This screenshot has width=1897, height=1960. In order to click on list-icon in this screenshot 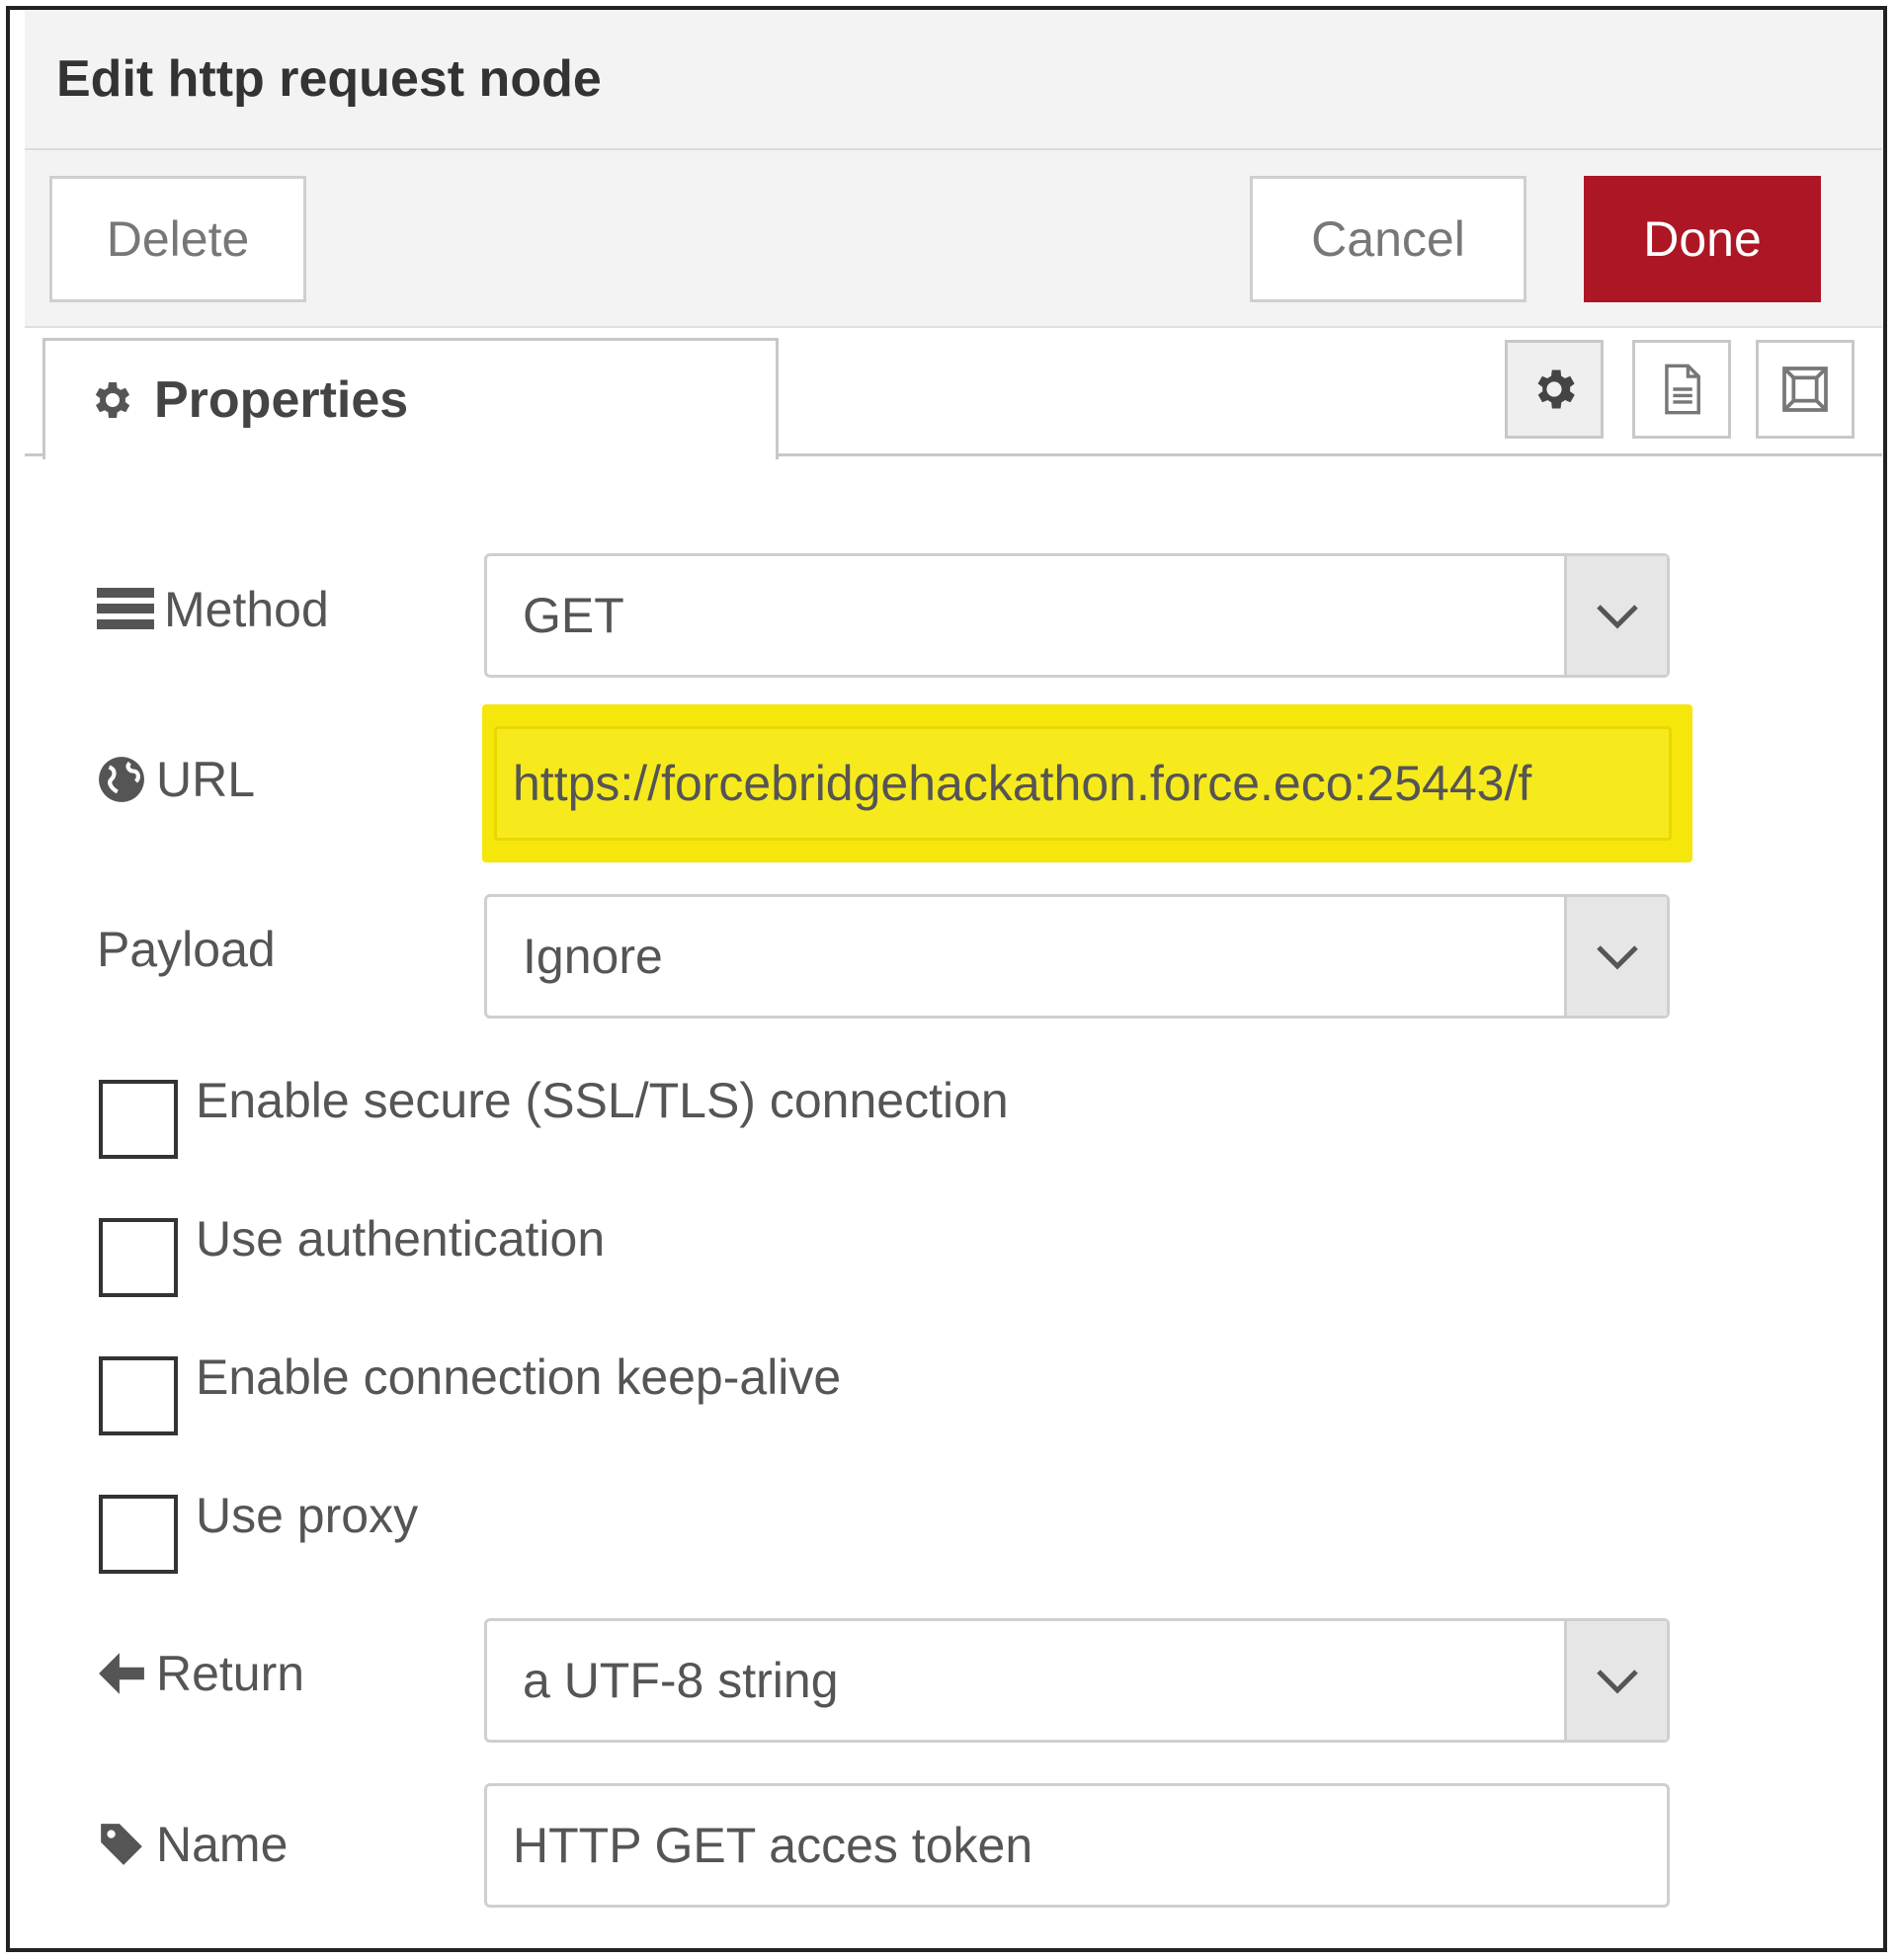, I will do `click(125, 608)`.